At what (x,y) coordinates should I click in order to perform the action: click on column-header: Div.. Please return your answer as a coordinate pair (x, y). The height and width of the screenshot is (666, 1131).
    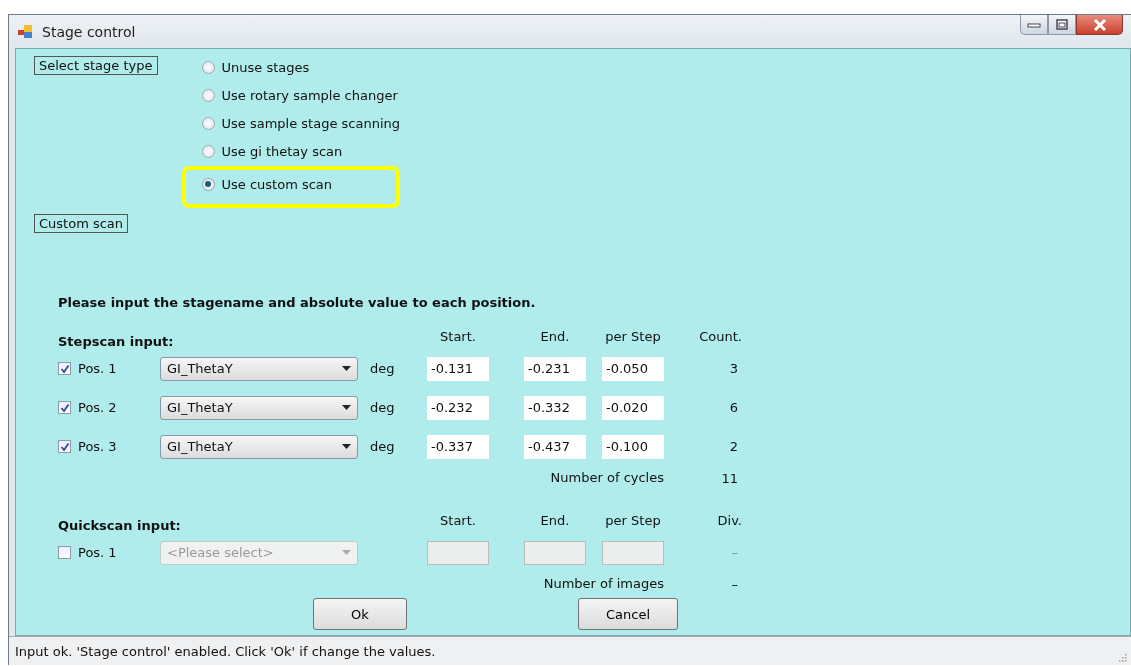
    Looking at the image, I should click on (729, 521).